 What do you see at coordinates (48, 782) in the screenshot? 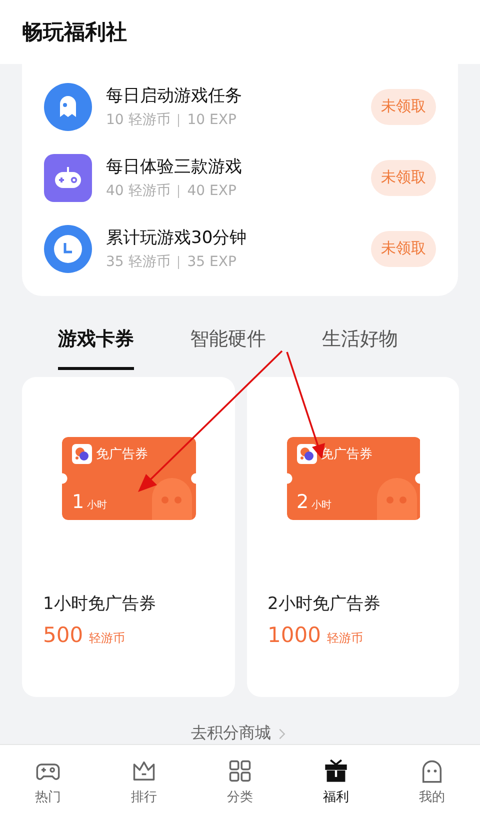
I see `nav-item: 热门` at bounding box center [48, 782].